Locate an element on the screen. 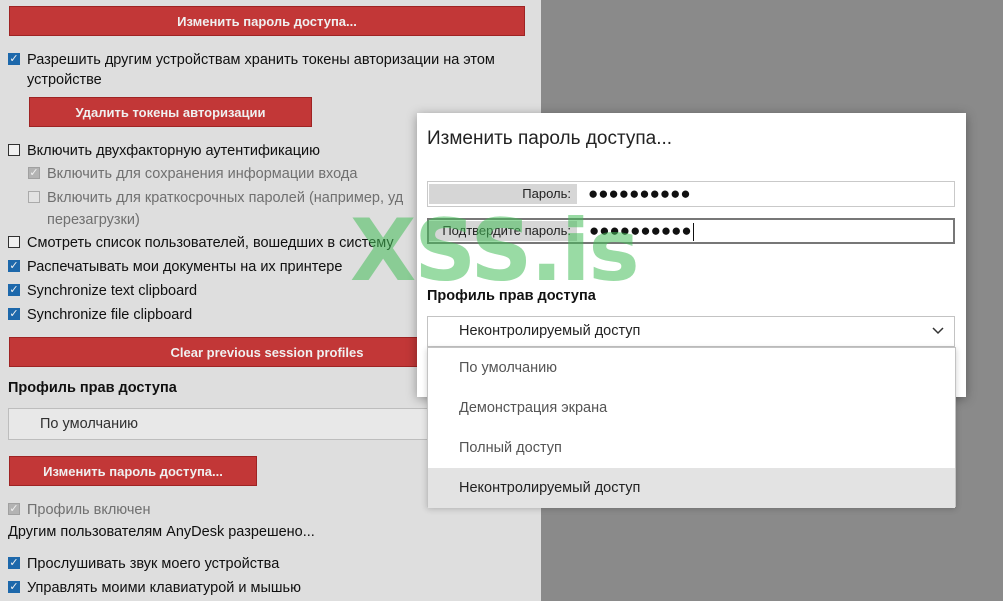 The width and height of the screenshot is (1003, 601). dropdown-option-unattended: Неконтролируемый доступ is located at coordinates (691, 488).